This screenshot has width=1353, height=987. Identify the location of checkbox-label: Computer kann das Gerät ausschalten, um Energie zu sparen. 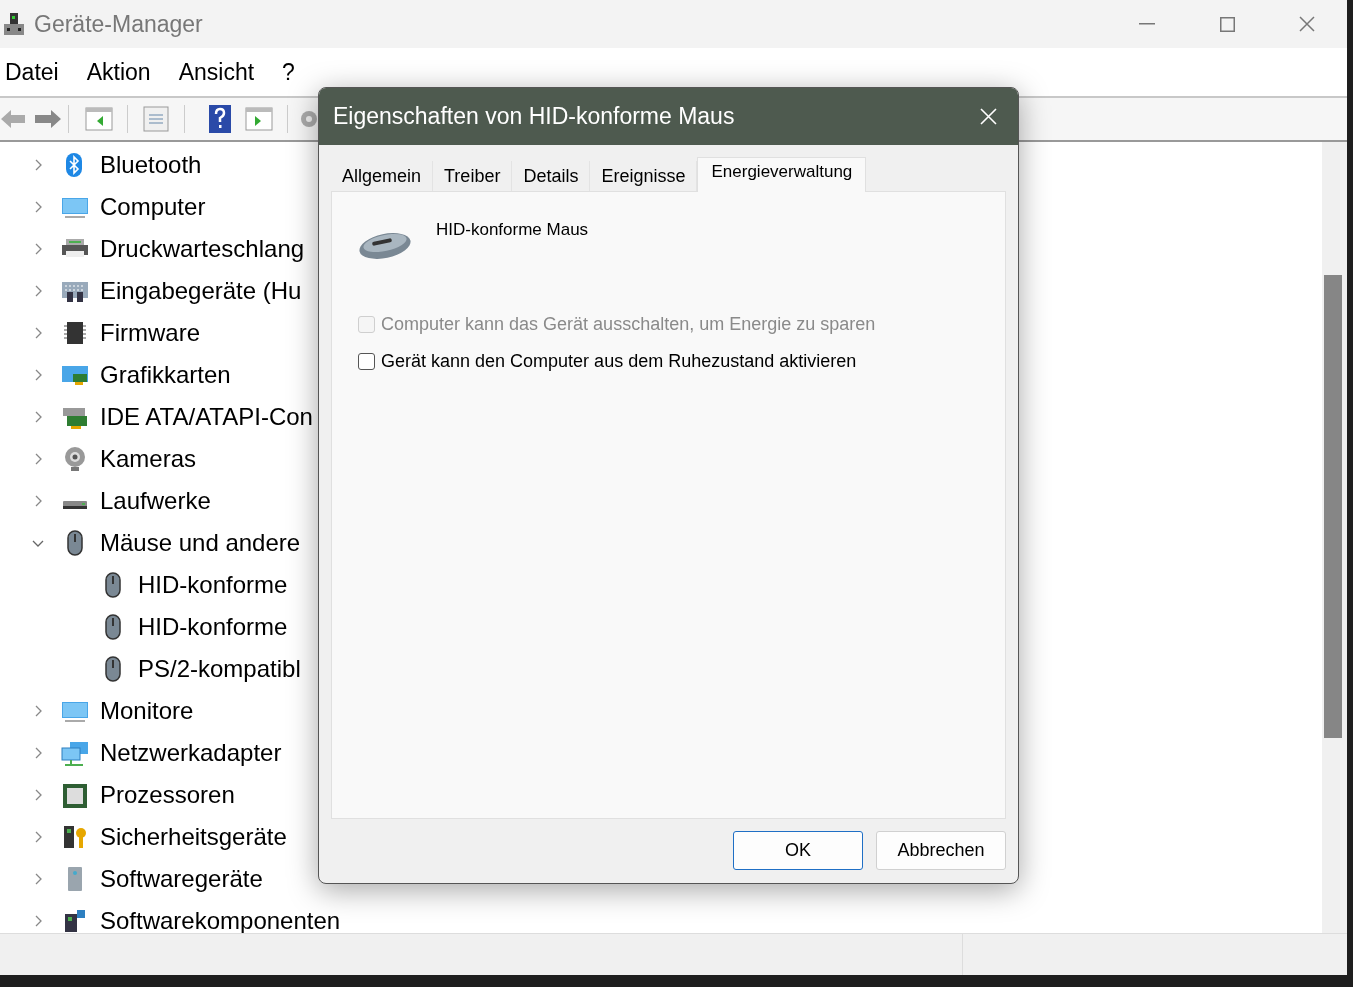
(628, 324).